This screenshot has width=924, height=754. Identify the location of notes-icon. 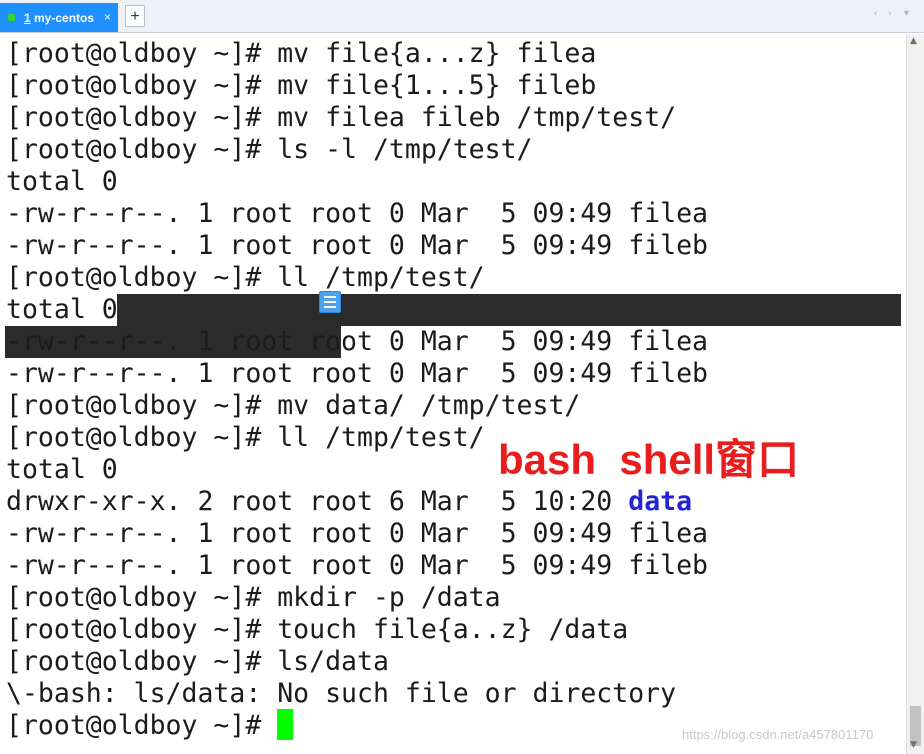
(330, 302).